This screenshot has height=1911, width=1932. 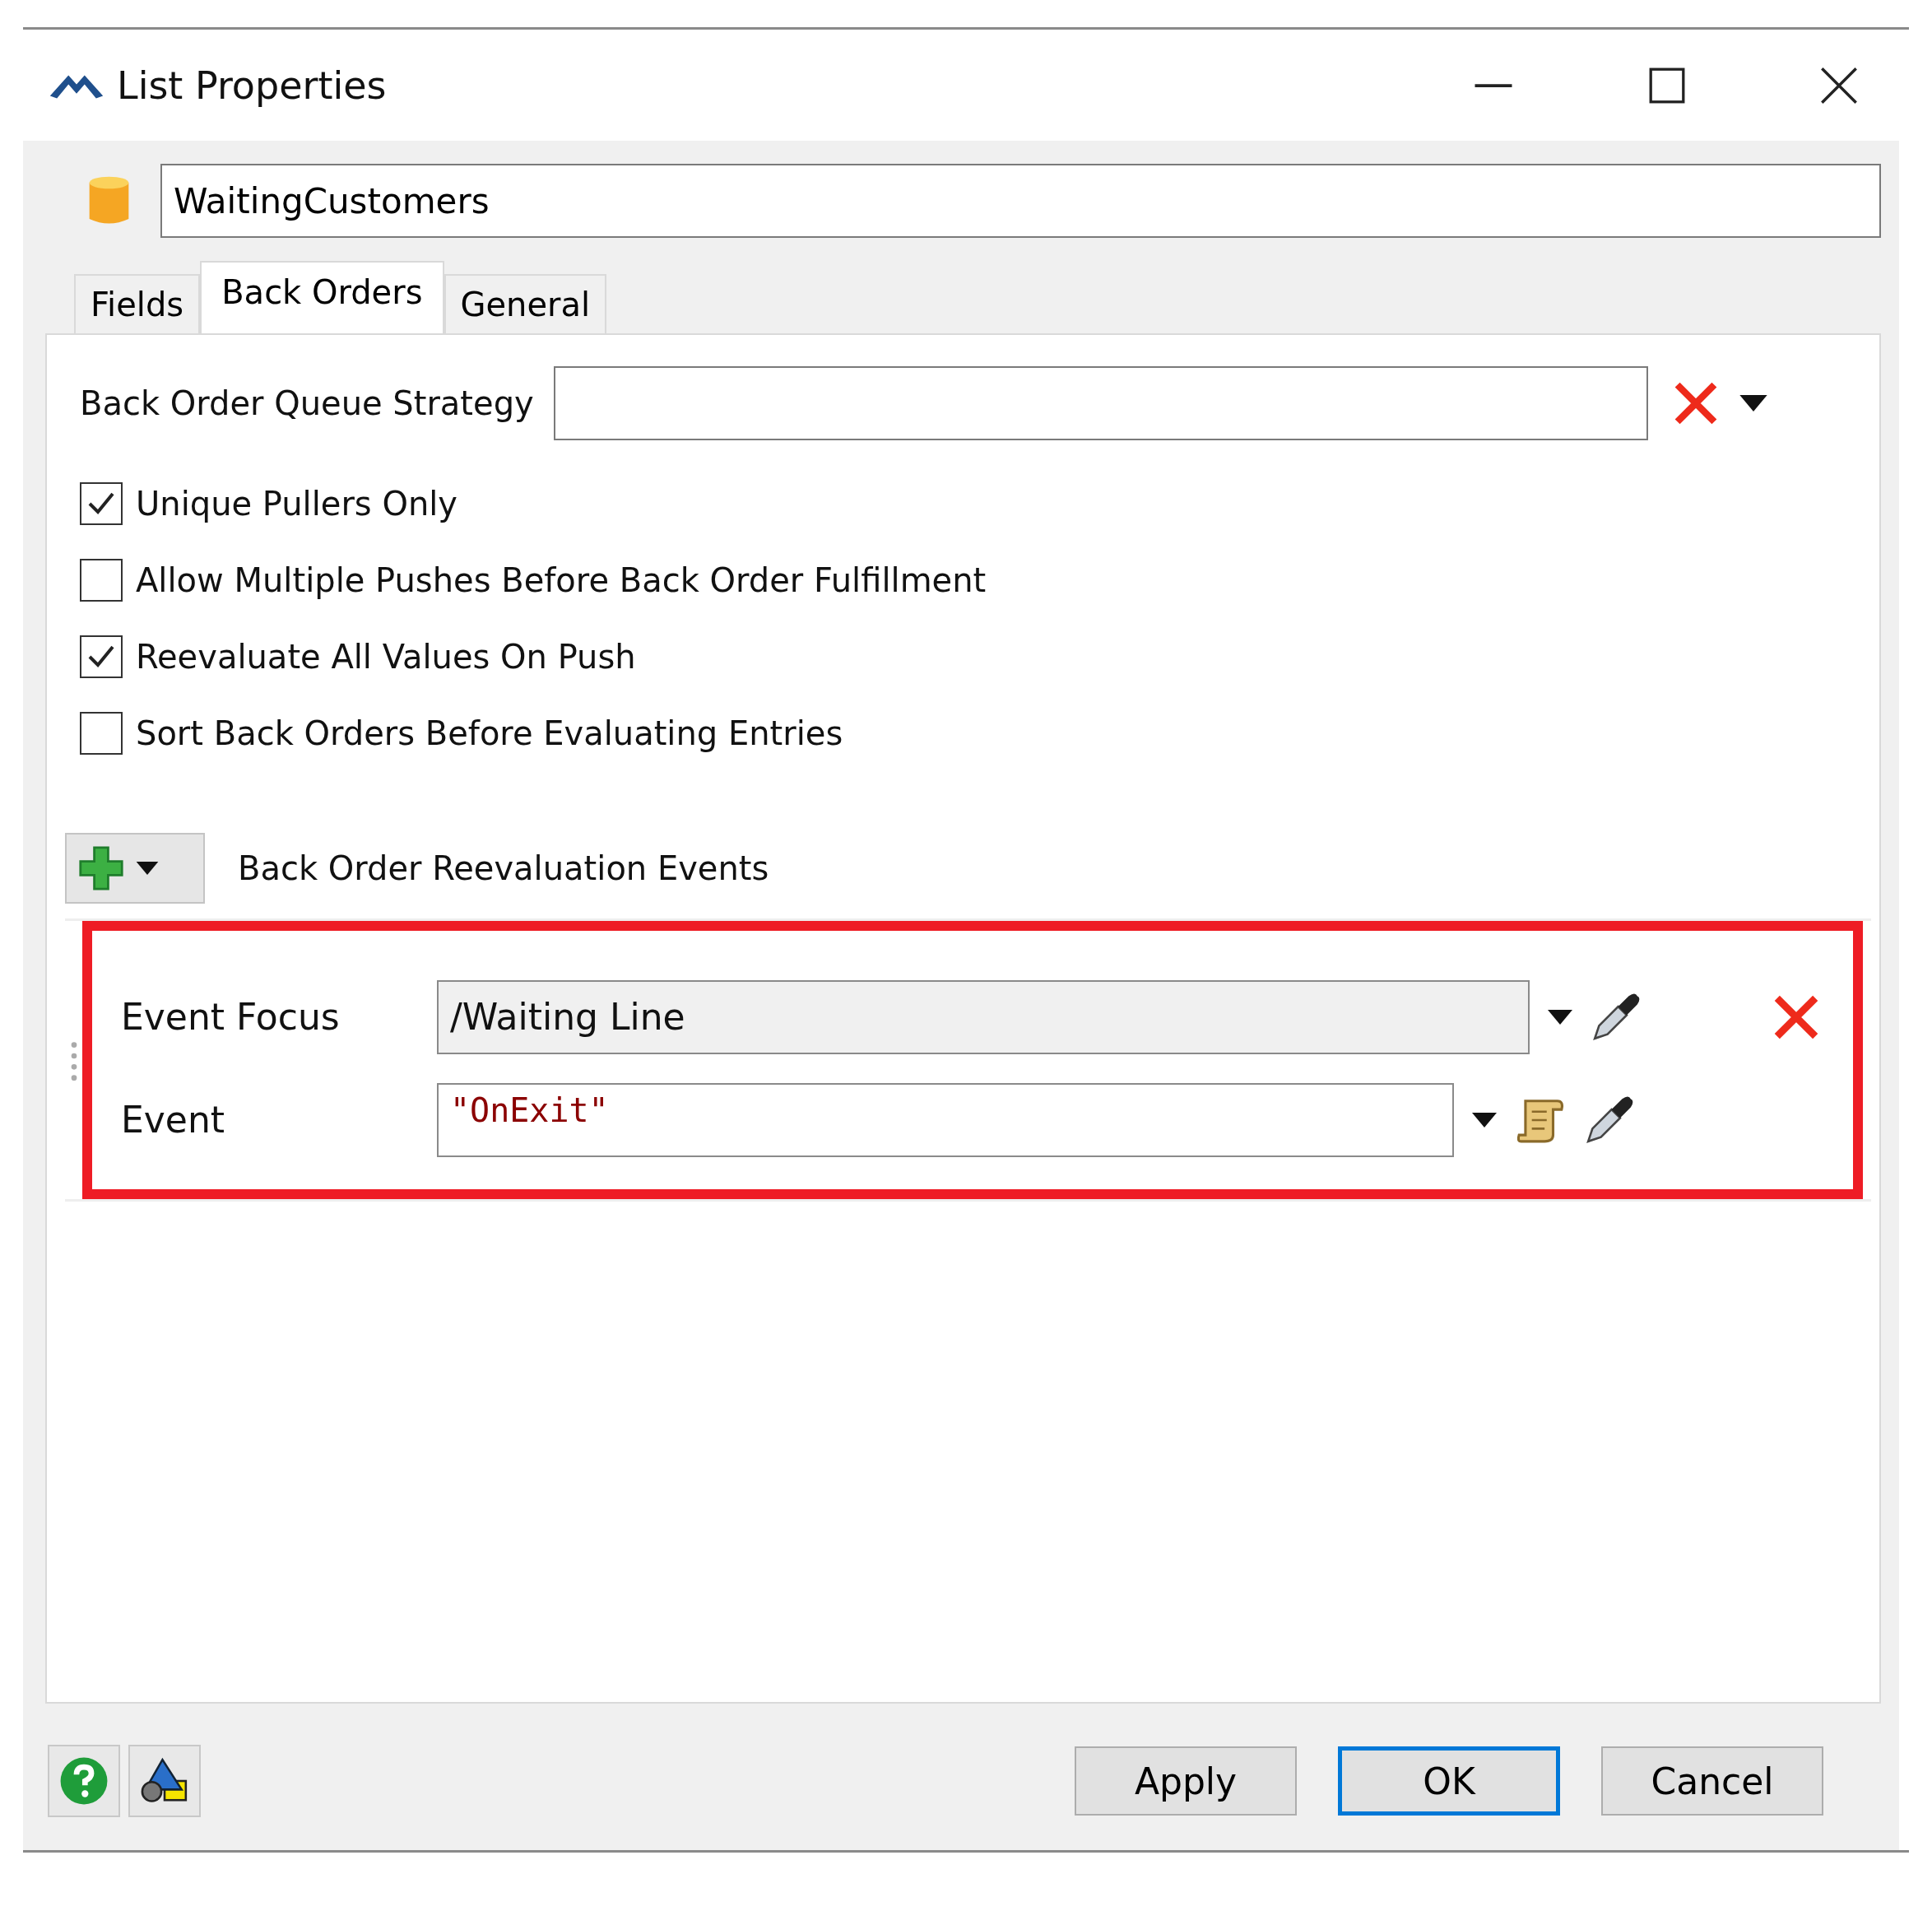 I want to click on event-field: /Waiting Line, so click(x=983, y=1016).